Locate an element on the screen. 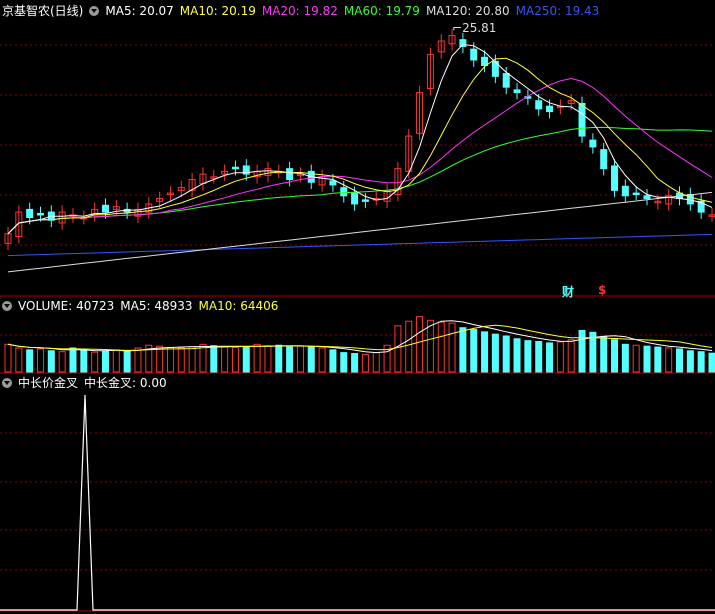 The height and width of the screenshot is (614, 715). volume-legend-item-2: MA10: 64406 is located at coordinates (238, 306).